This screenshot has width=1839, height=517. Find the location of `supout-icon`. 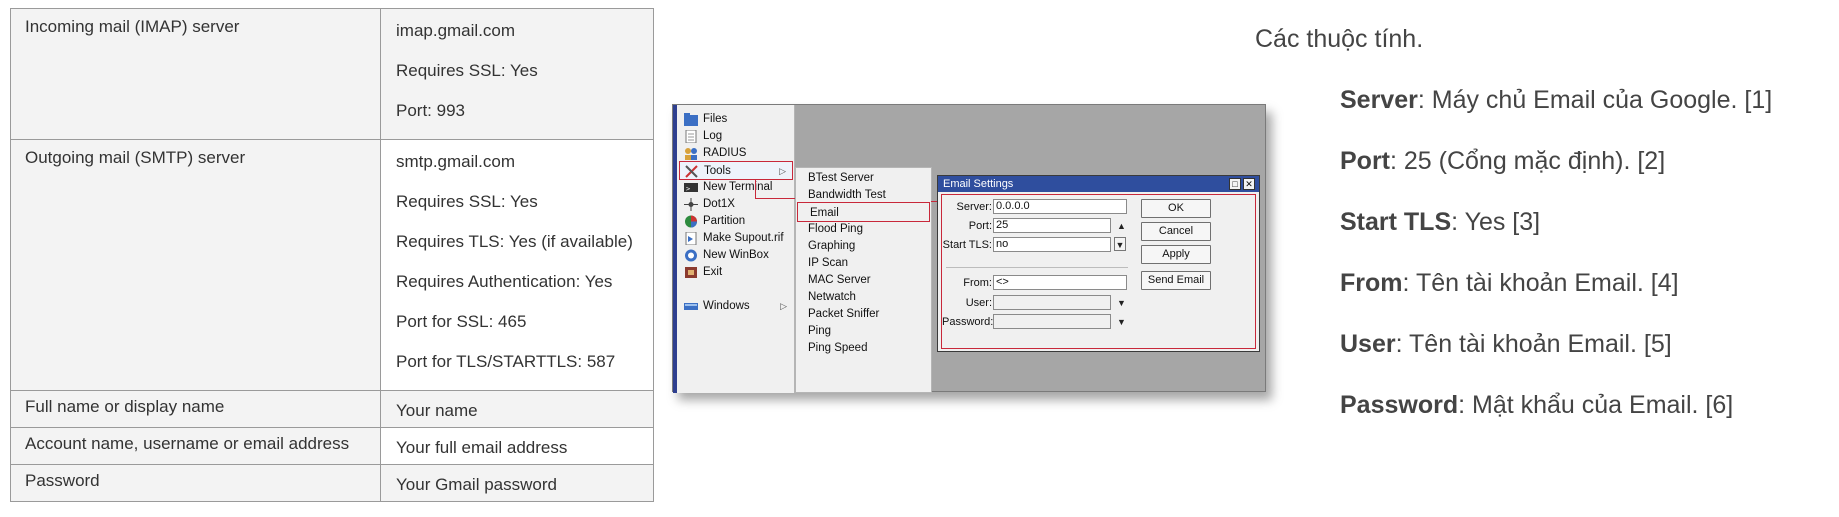

supout-icon is located at coordinates (691, 238).